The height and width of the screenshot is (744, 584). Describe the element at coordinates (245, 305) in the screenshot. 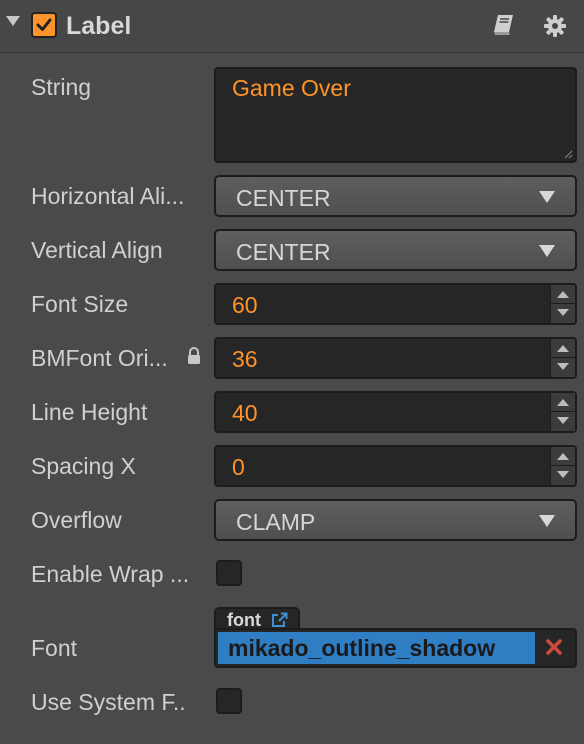

I see `font-size-value: 60` at that location.